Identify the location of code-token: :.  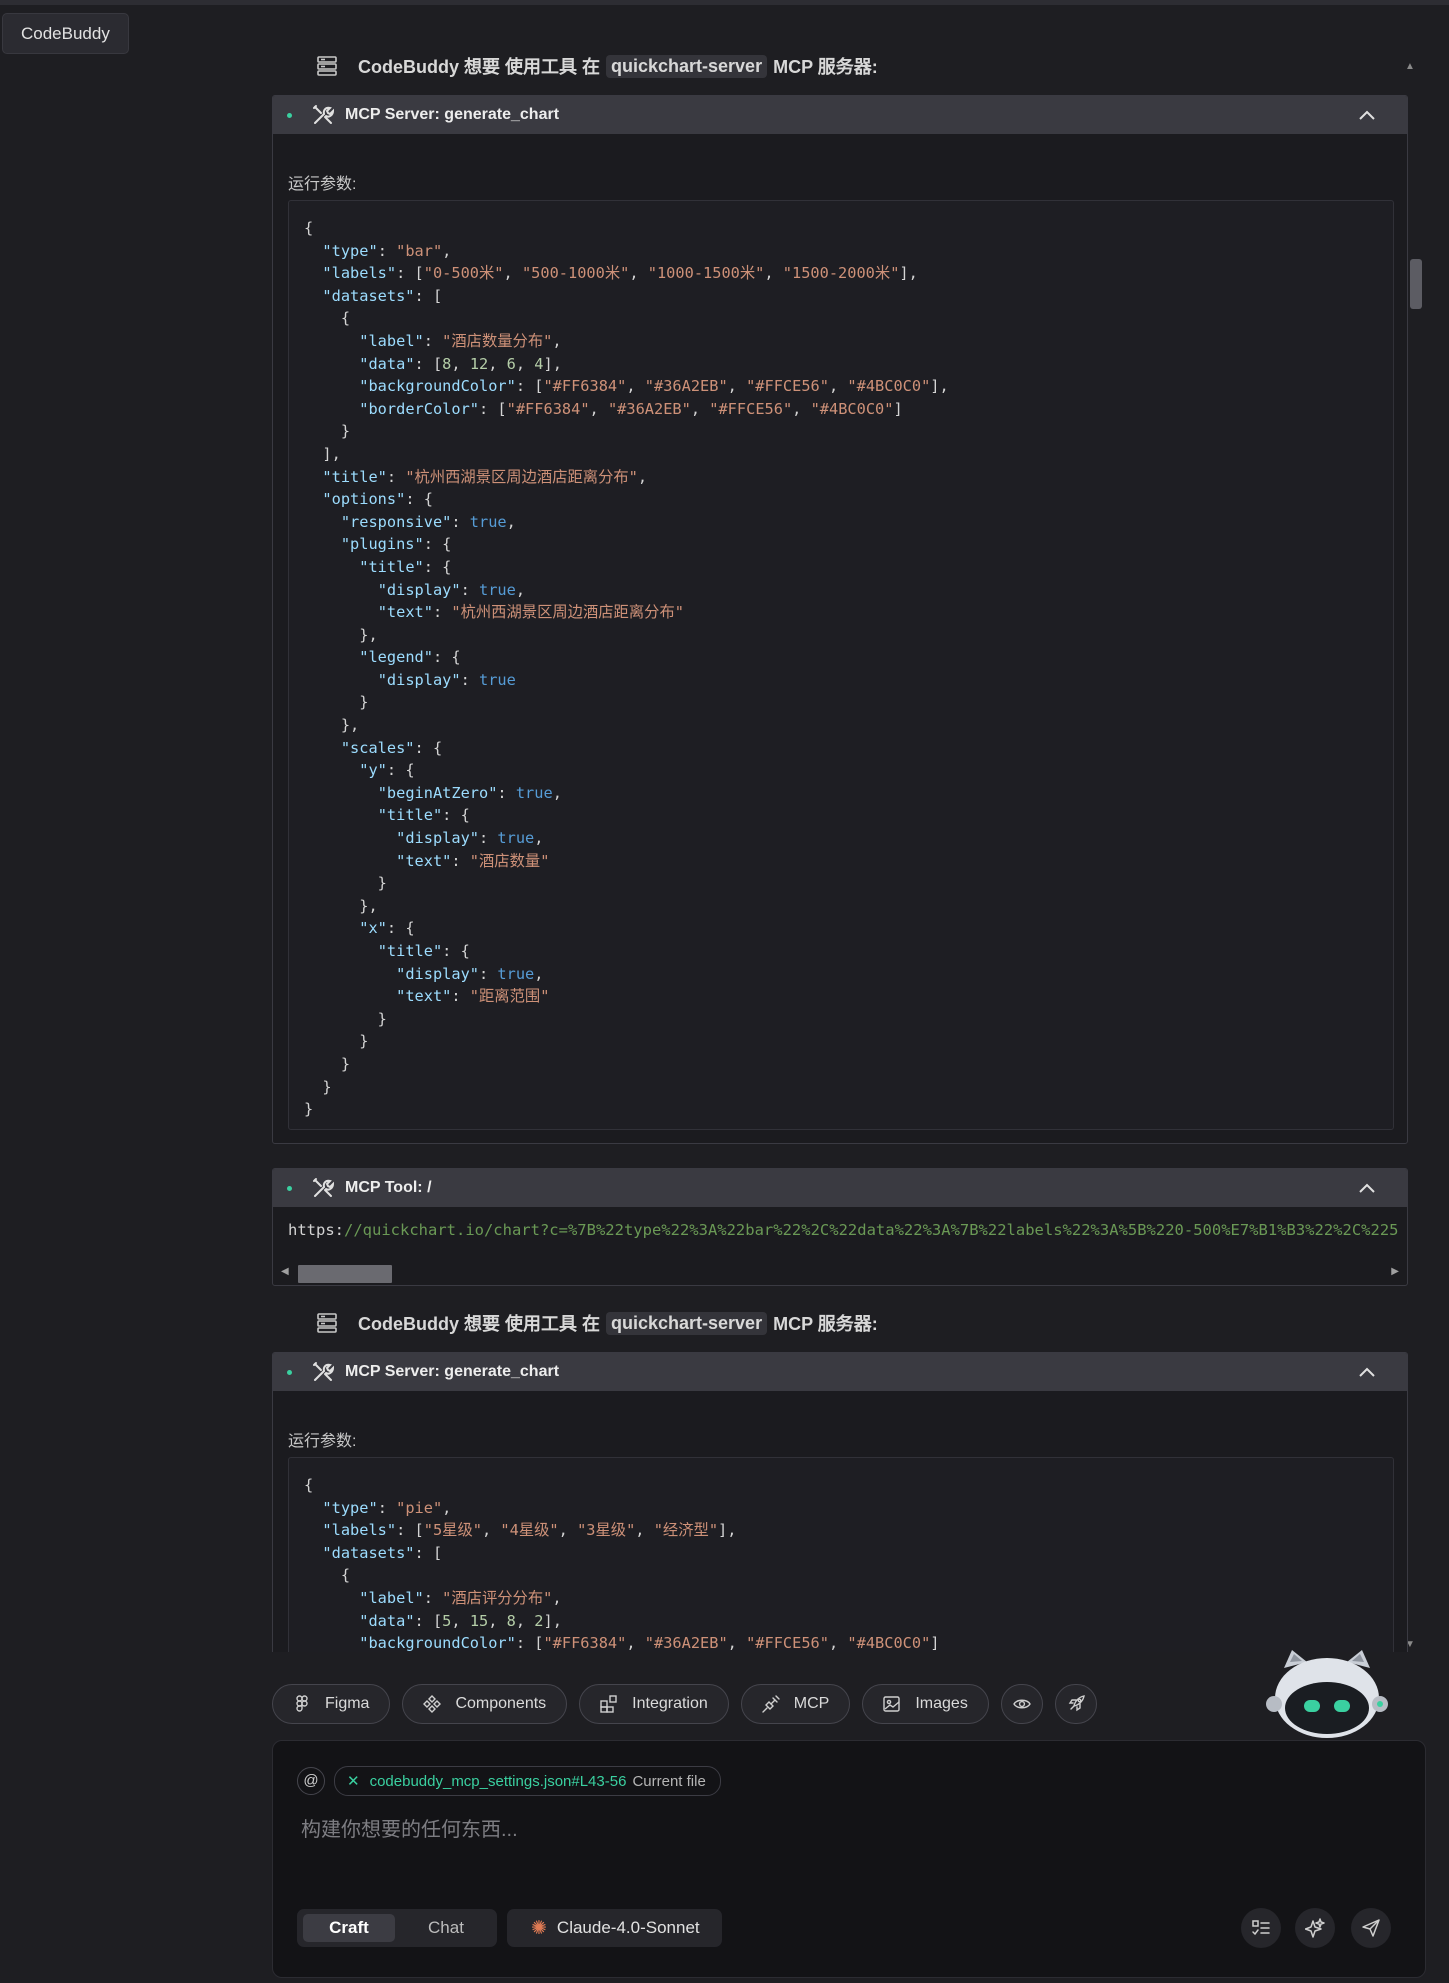
(460, 860).